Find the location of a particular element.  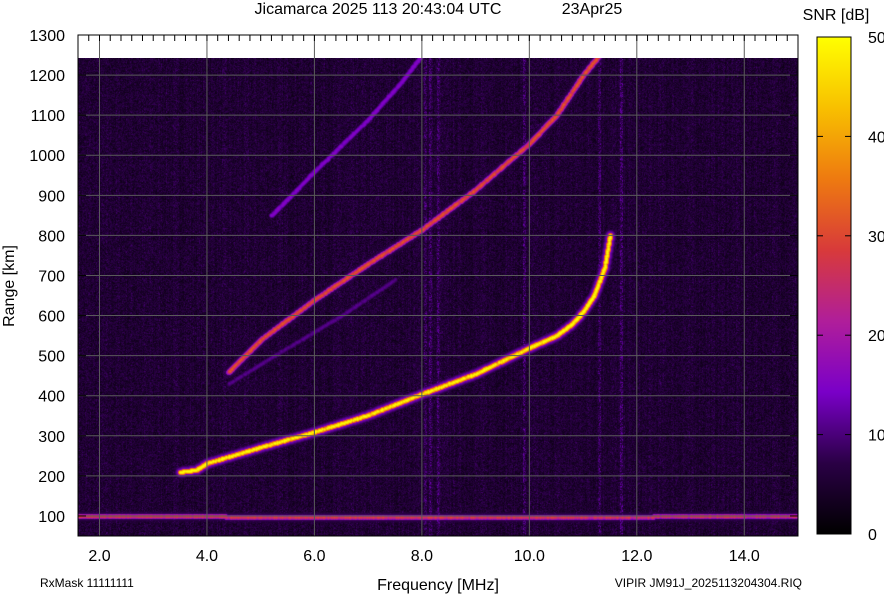

x-tick-label: 6.0 is located at coordinates (314, 556).